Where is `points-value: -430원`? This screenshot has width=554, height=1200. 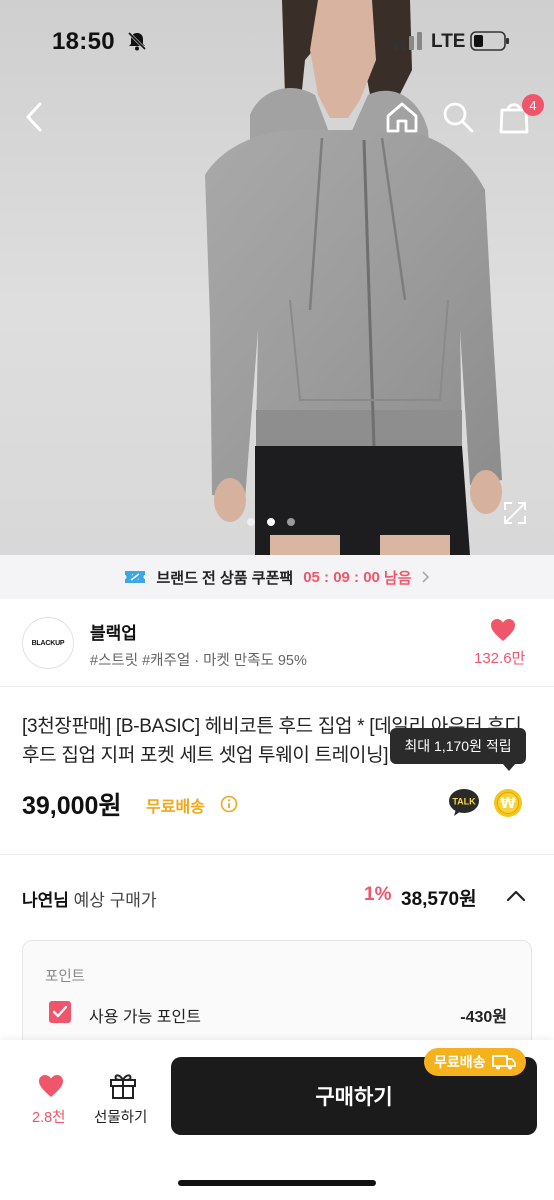 points-value: -430원 is located at coordinates (483, 1017).